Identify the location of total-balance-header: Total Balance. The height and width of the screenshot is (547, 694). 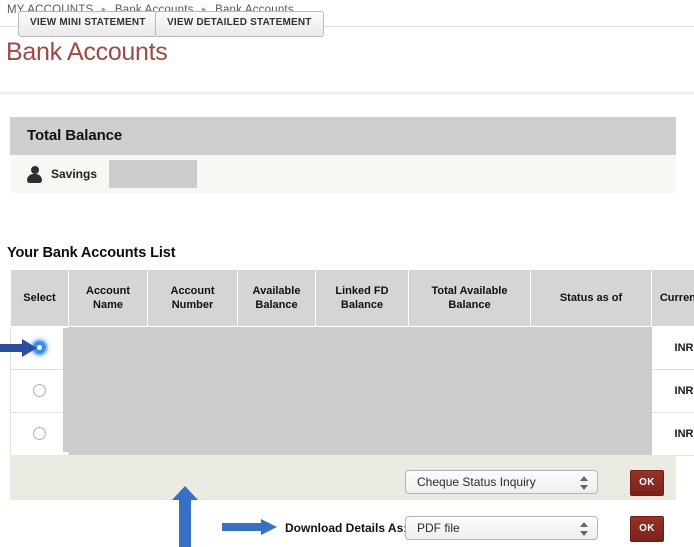
(343, 136).